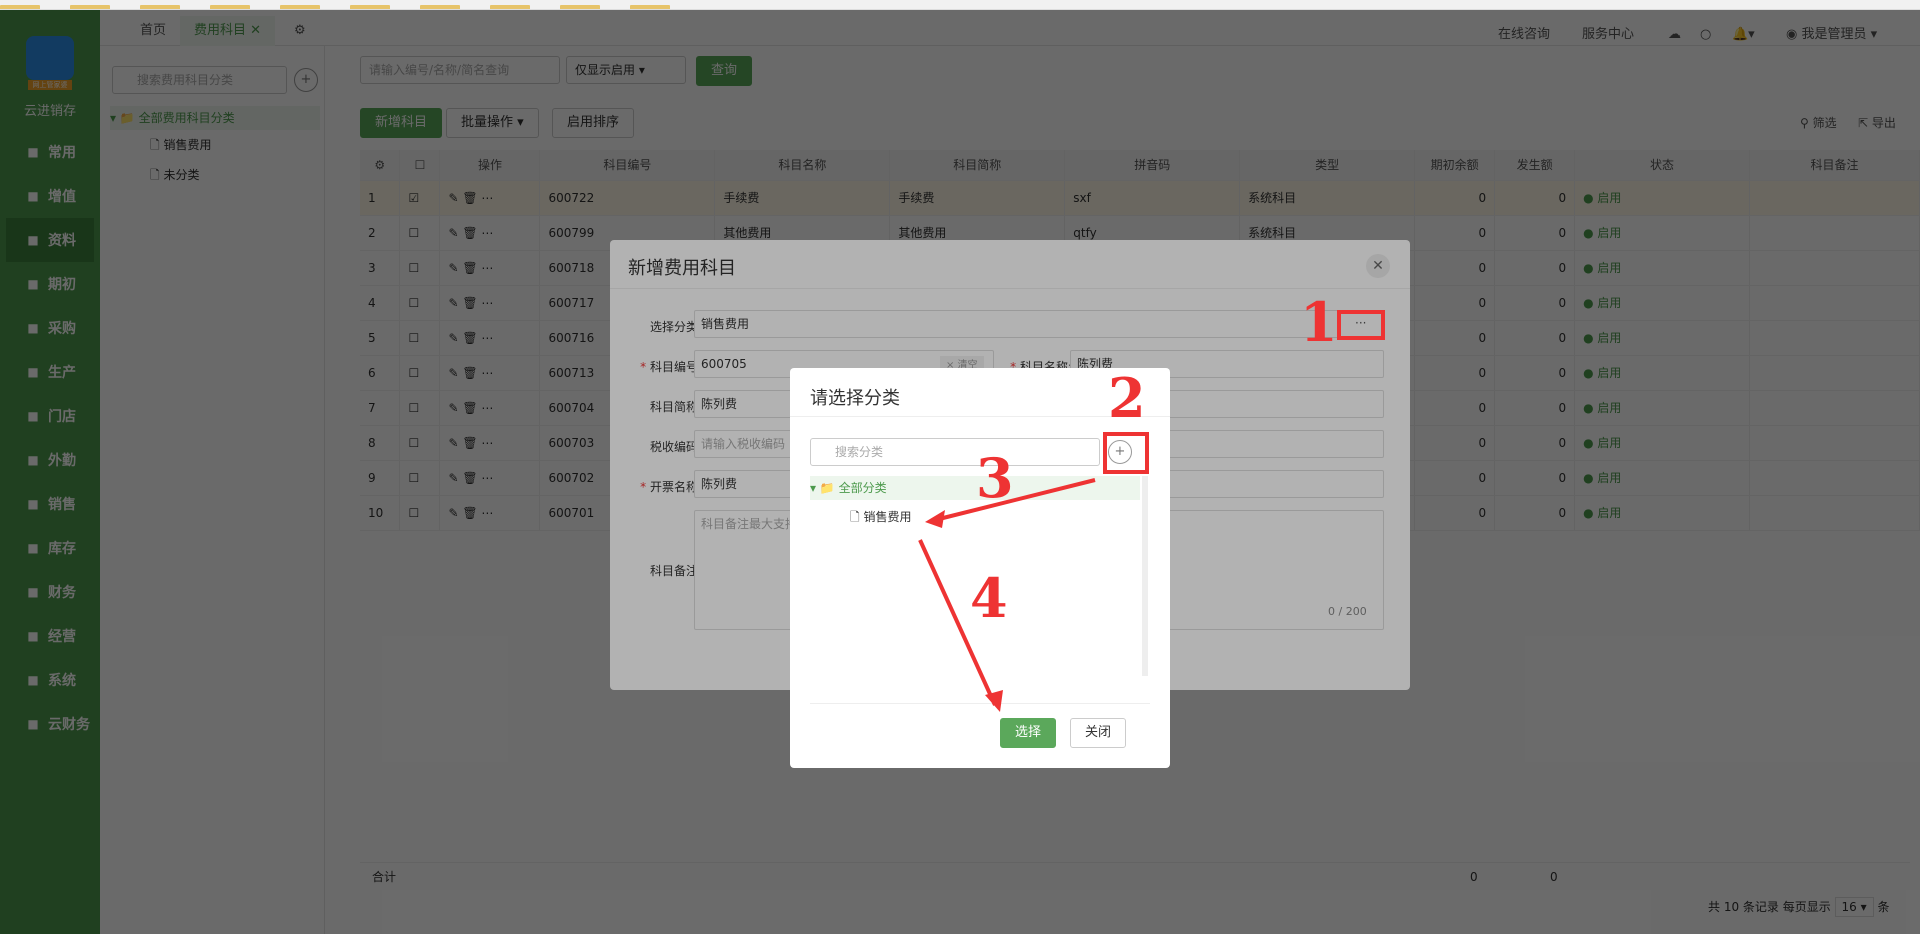 Image resolution: width=1920 pixels, height=934 pixels. I want to click on annotation-arrows, so click(1007, 595).